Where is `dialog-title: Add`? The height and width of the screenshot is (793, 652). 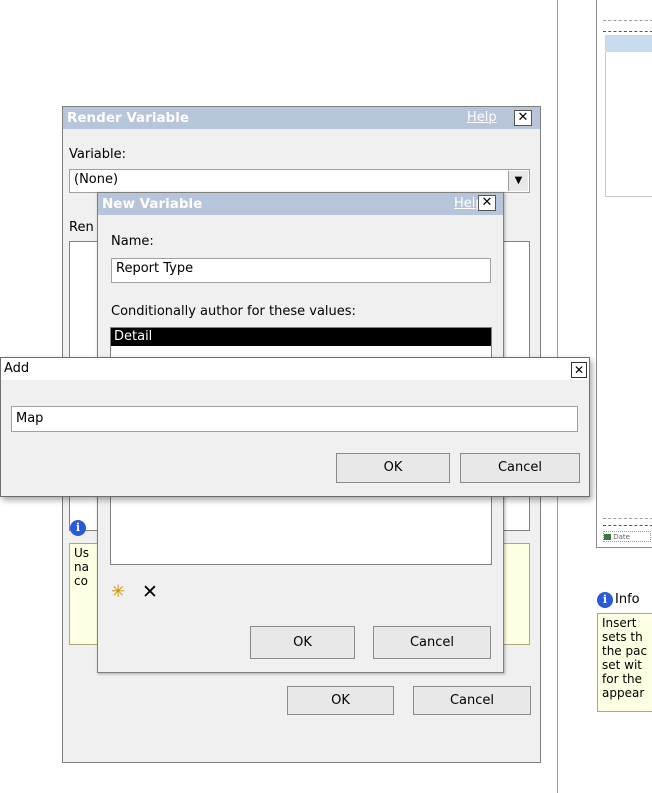
dialog-title: Add is located at coordinates (17, 368).